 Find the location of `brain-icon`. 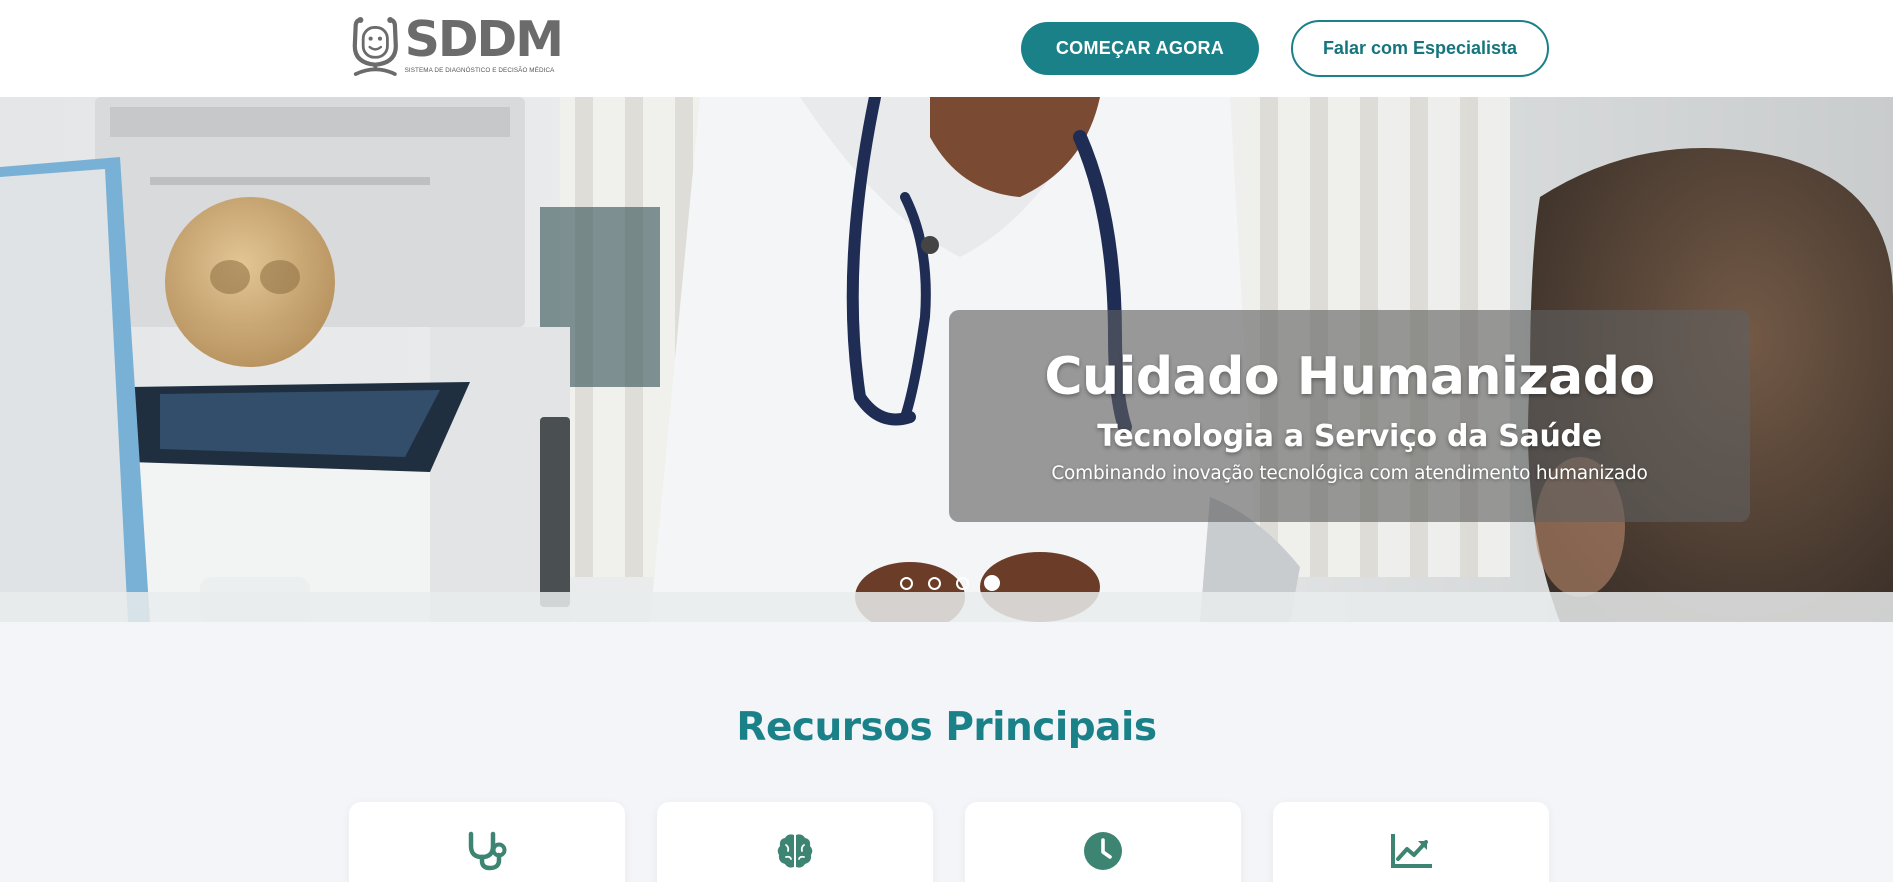

brain-icon is located at coordinates (795, 851).